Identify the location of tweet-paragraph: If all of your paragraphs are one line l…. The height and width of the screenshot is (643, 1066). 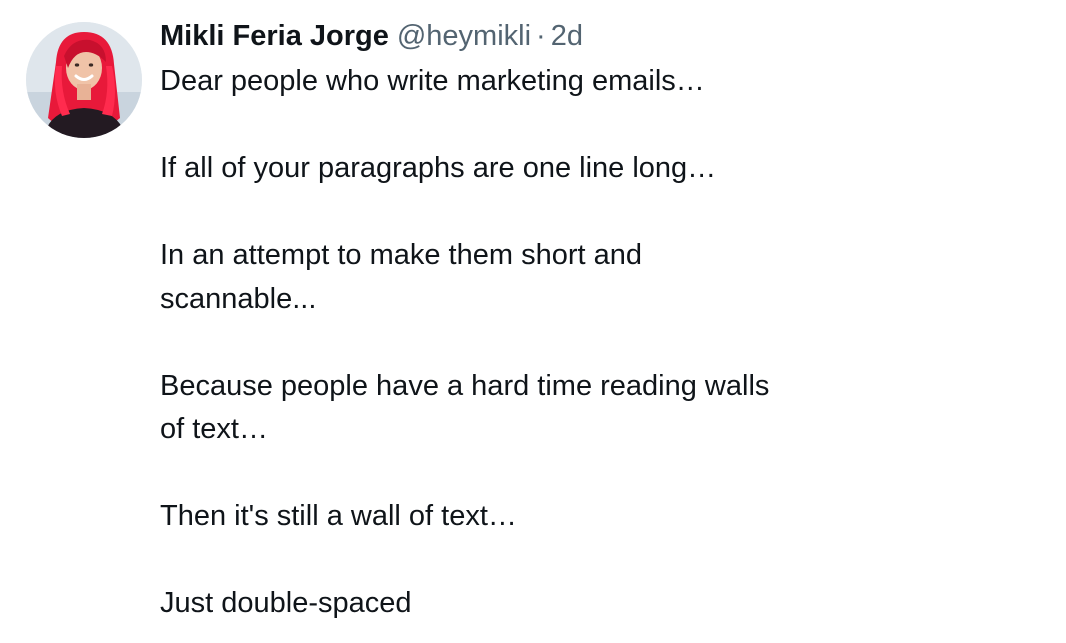
(438, 168).